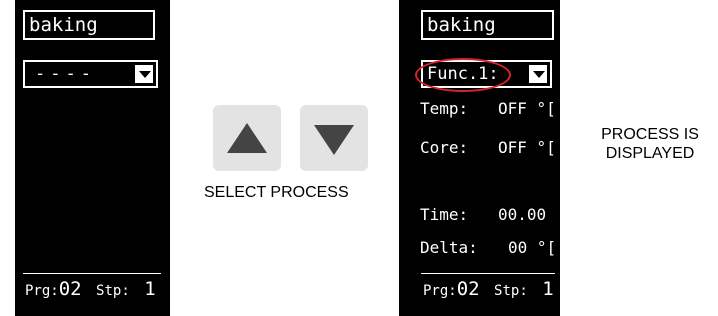  I want to click on triangle-up-icon, so click(247, 138).